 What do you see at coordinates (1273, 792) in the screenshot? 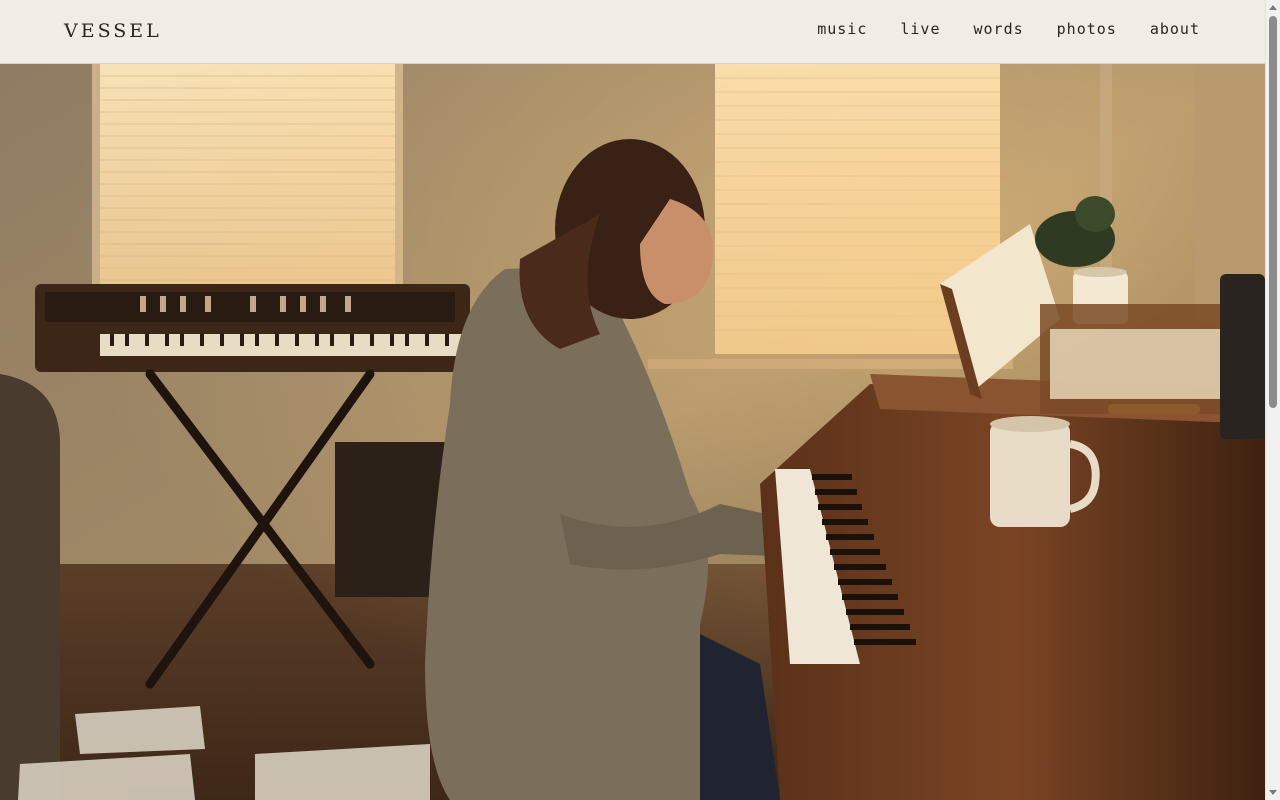
I see `scroll-down-icon` at bounding box center [1273, 792].